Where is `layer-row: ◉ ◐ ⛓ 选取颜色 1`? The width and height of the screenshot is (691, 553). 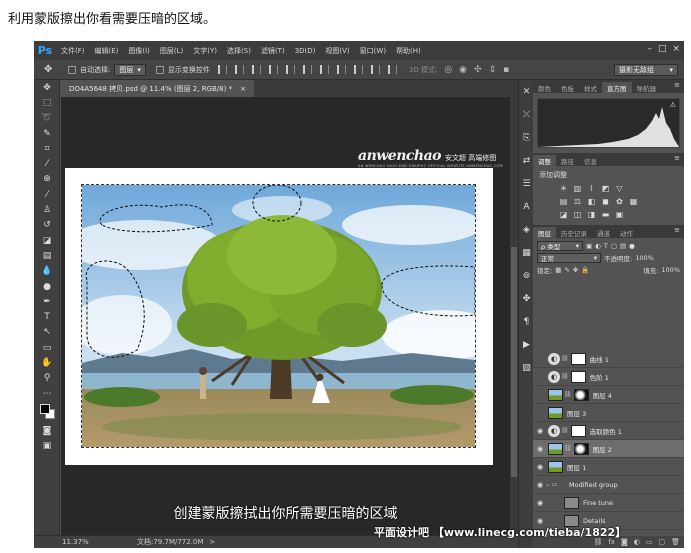
layer-row: ◉ ◐ ⛓ 选取颜色 1 is located at coordinates (608, 431).